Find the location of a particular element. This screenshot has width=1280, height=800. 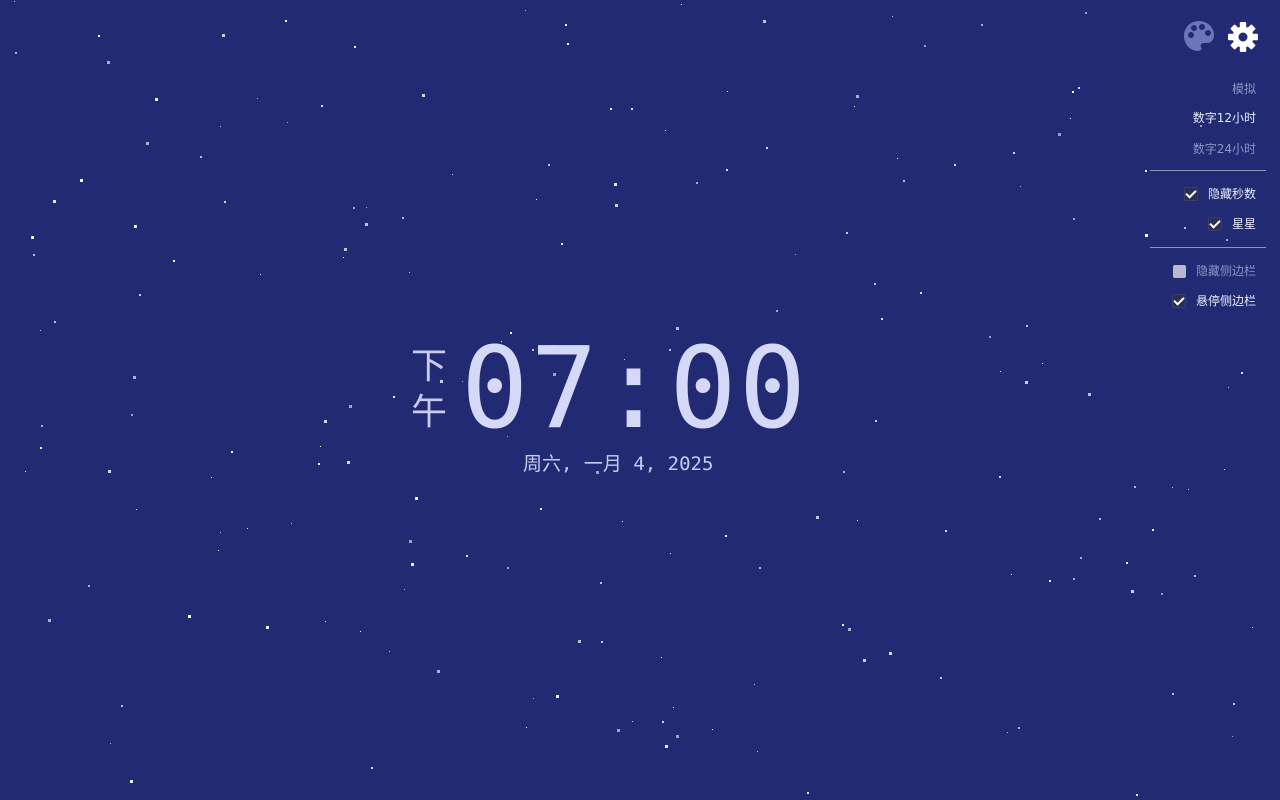

menu-option-hide-seconds: 隐藏秒数 is located at coordinates (1219, 194).